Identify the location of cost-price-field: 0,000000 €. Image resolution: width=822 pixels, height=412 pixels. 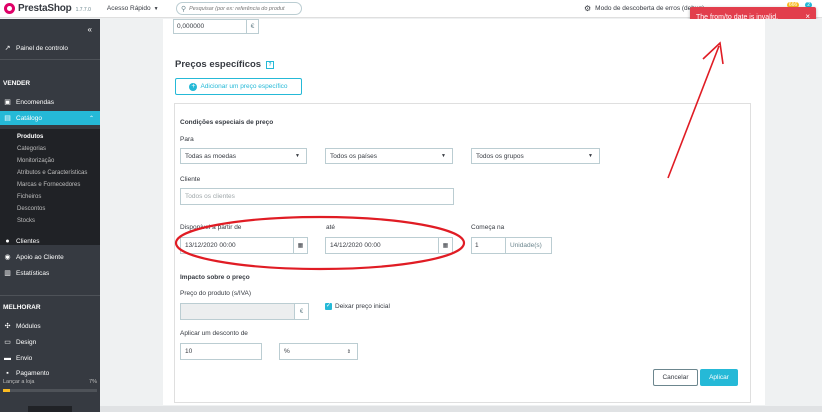
(216, 26).